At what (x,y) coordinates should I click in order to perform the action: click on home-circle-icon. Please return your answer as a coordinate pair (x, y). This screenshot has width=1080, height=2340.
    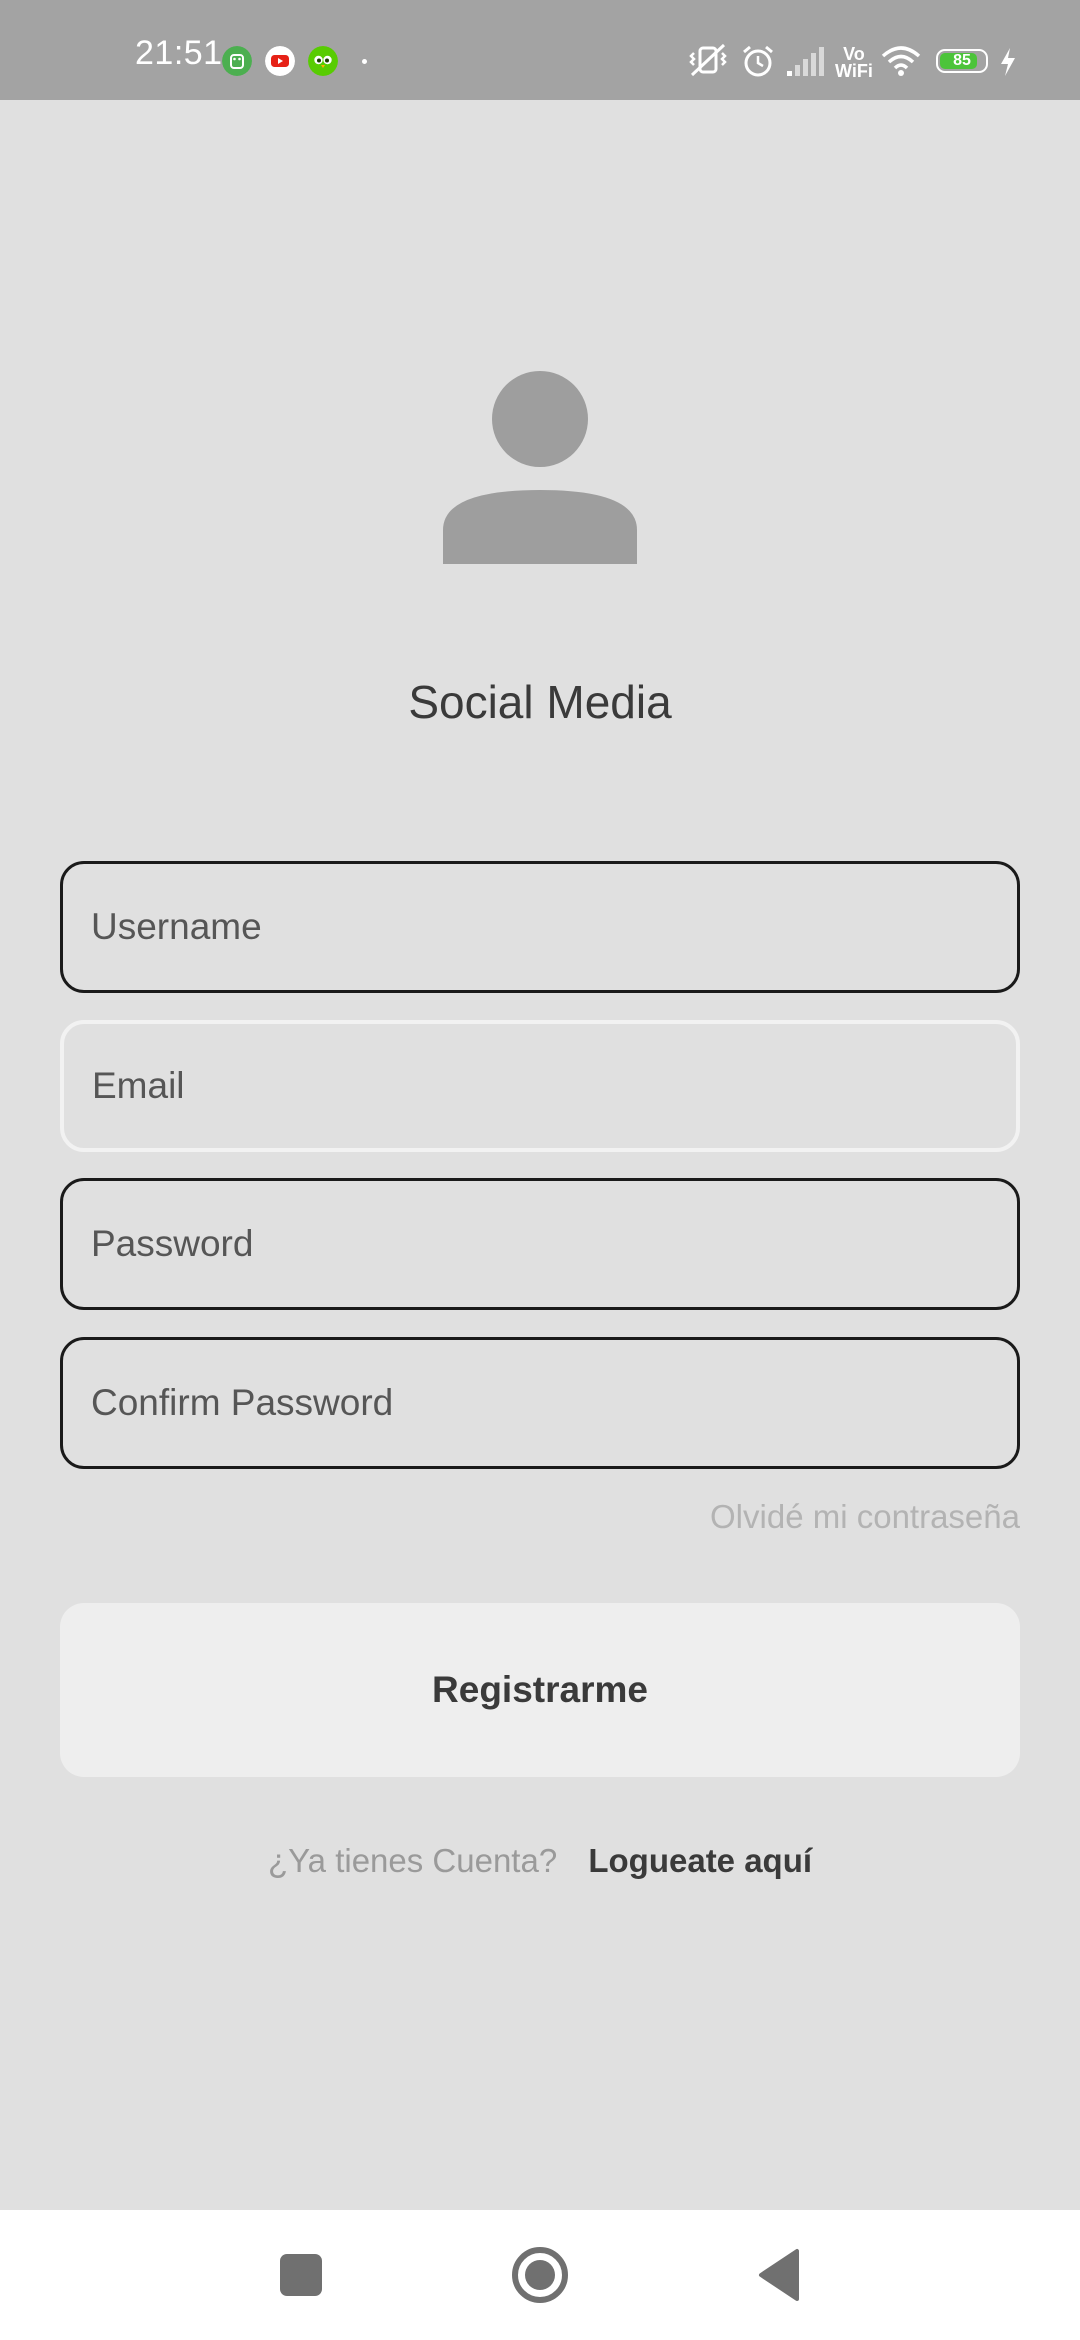
    Looking at the image, I should click on (540, 2275).